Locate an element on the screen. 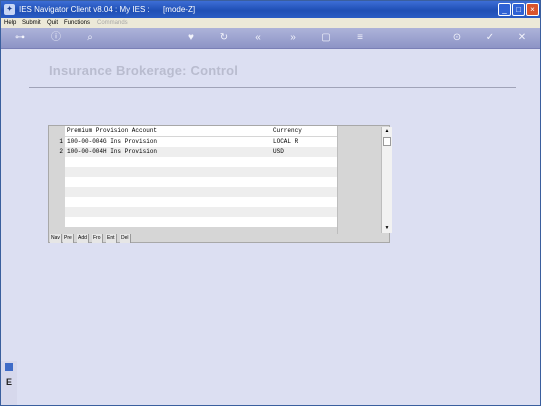  key-icon: ⊶ is located at coordinates (20, 38).